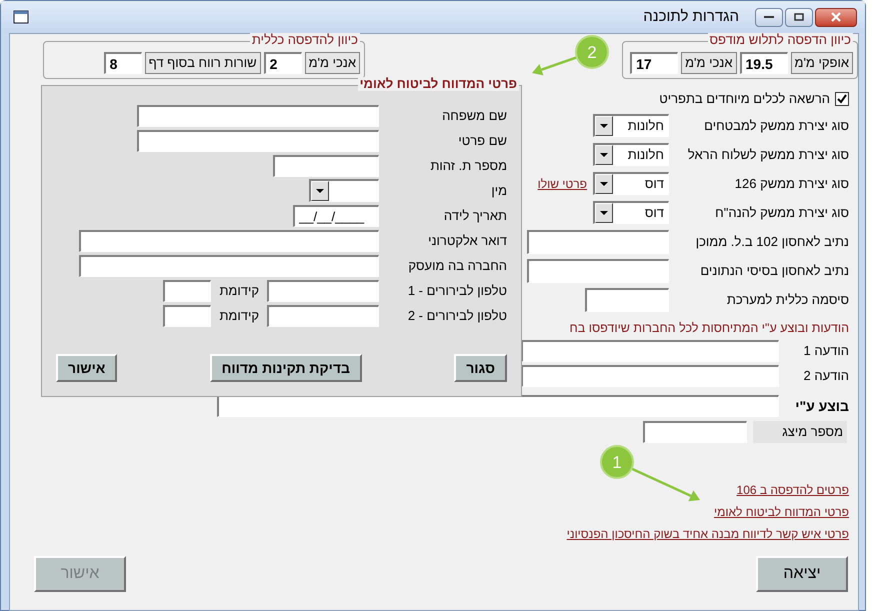 The width and height of the screenshot is (875, 611). I want to click on input-field: 8, so click(123, 63).